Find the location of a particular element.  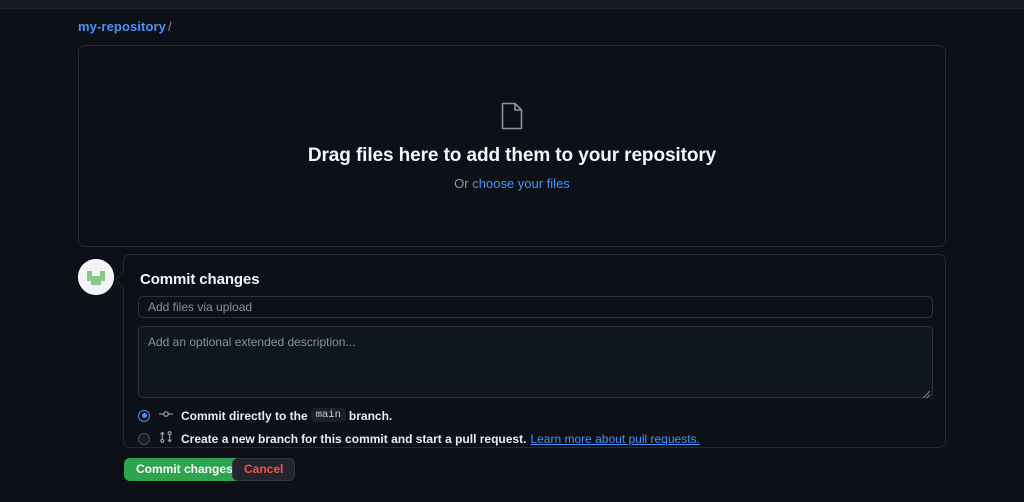

dropzone-or-text: Or is located at coordinates (461, 183).